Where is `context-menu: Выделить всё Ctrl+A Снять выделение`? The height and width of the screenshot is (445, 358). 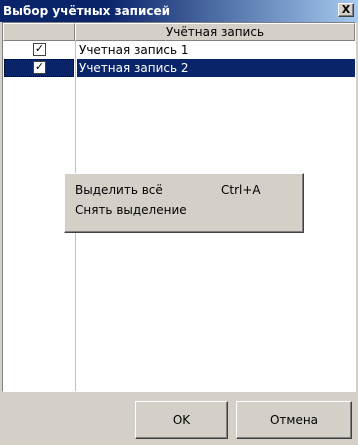 context-menu: Выделить всё Ctrl+A Снять выделение is located at coordinates (184, 203).